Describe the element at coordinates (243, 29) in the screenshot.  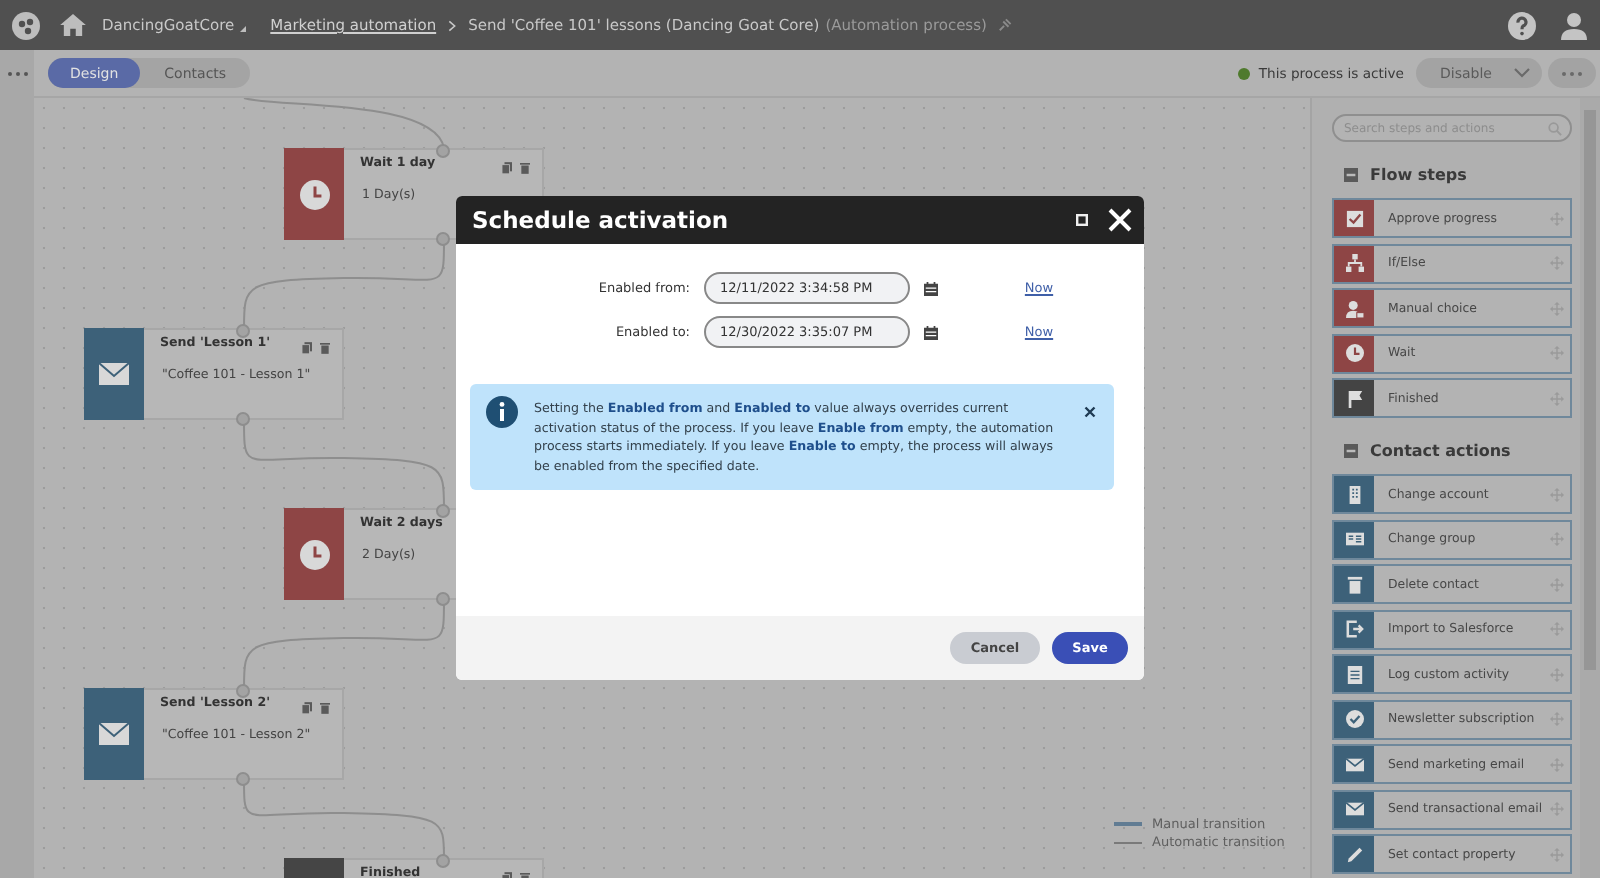
I see `caret-icon` at that location.